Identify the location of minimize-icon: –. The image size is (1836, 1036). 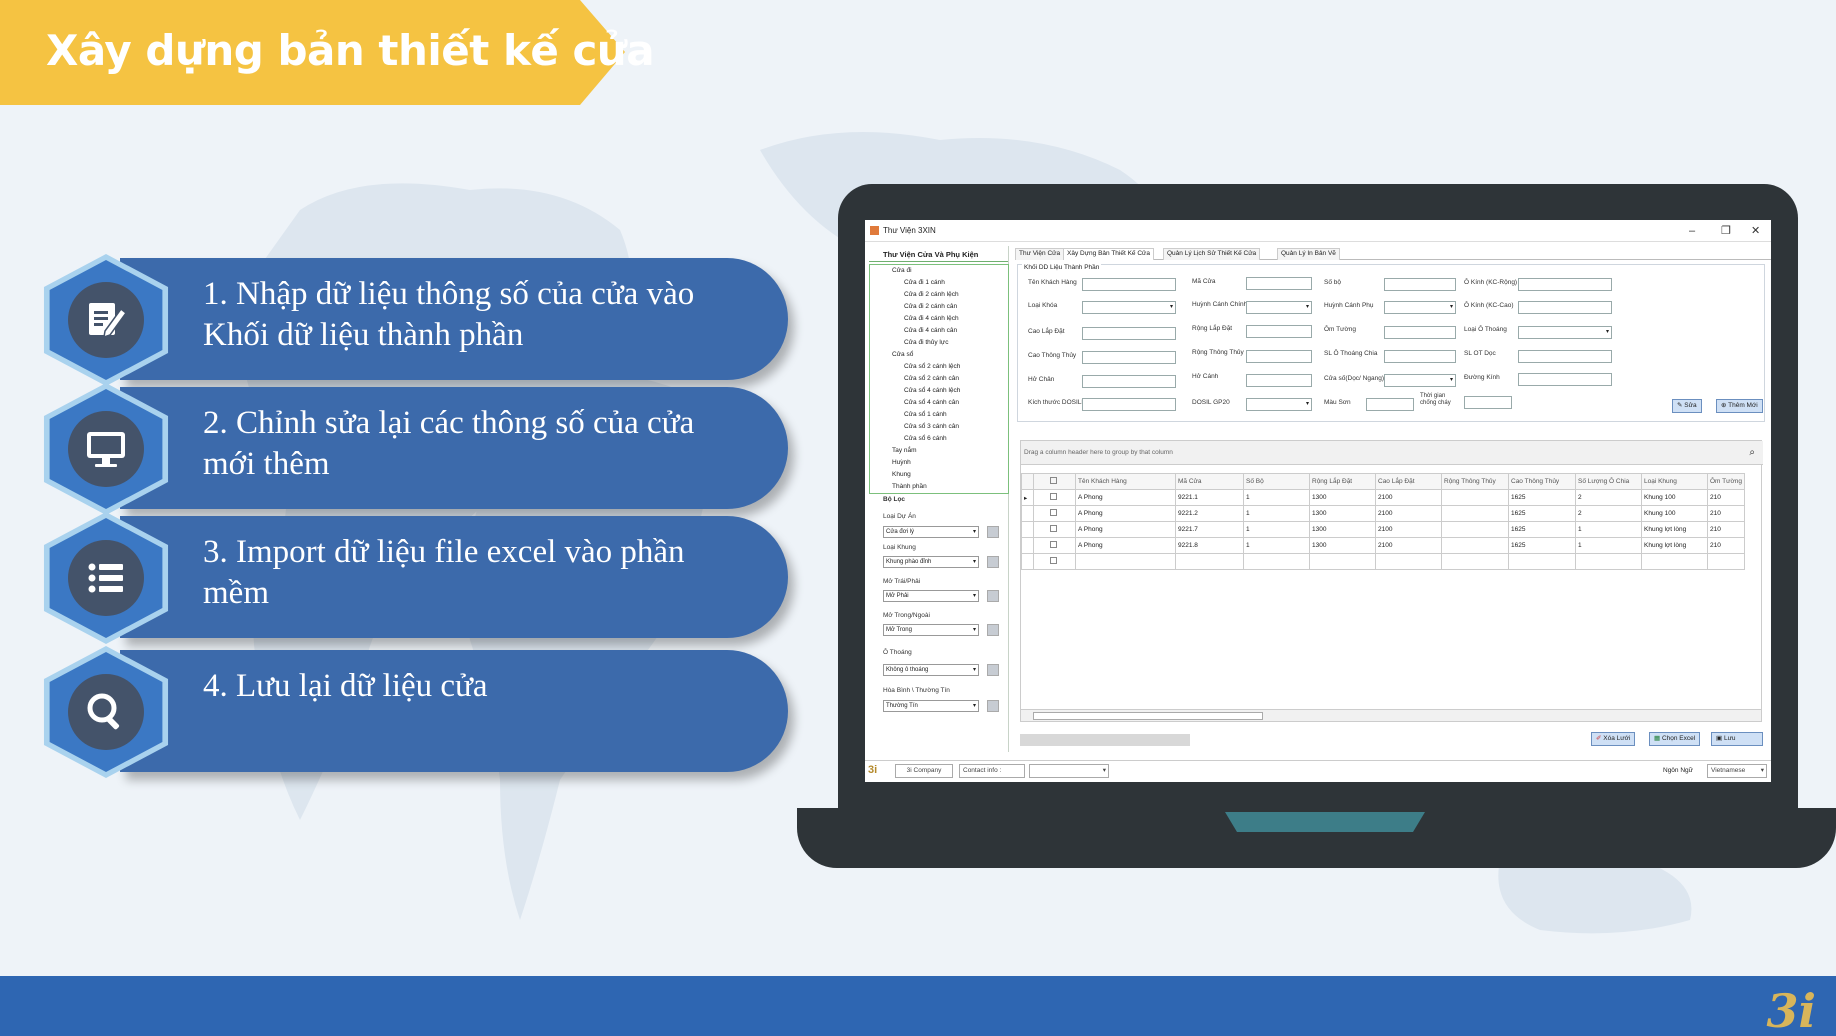
(1692, 231).